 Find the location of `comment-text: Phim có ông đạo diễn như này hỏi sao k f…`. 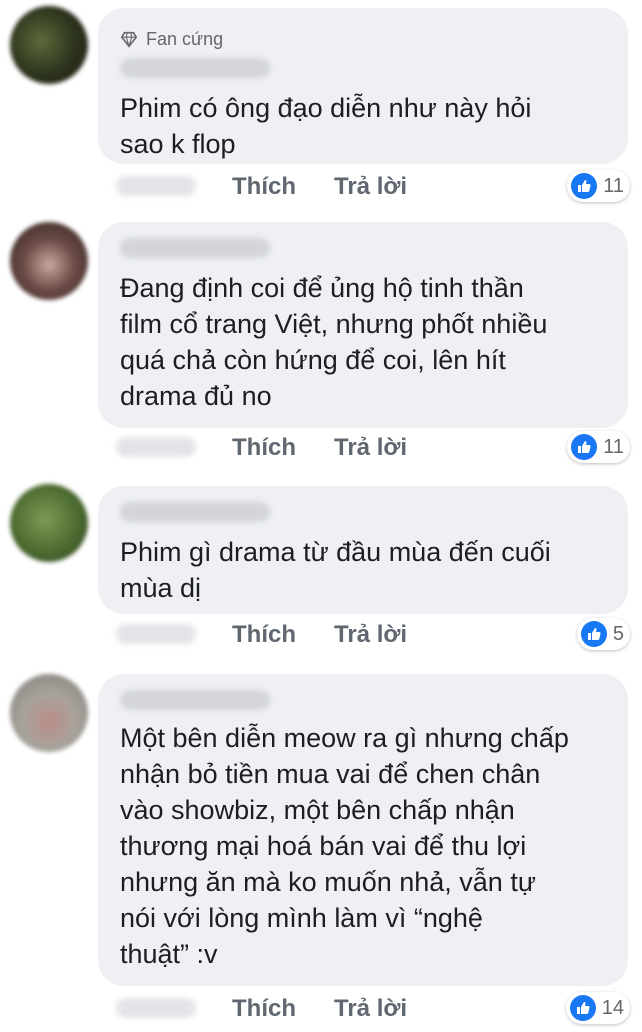

comment-text: Phim có ông đạo diễn như này hỏi sao k f… is located at coordinates (326, 126).